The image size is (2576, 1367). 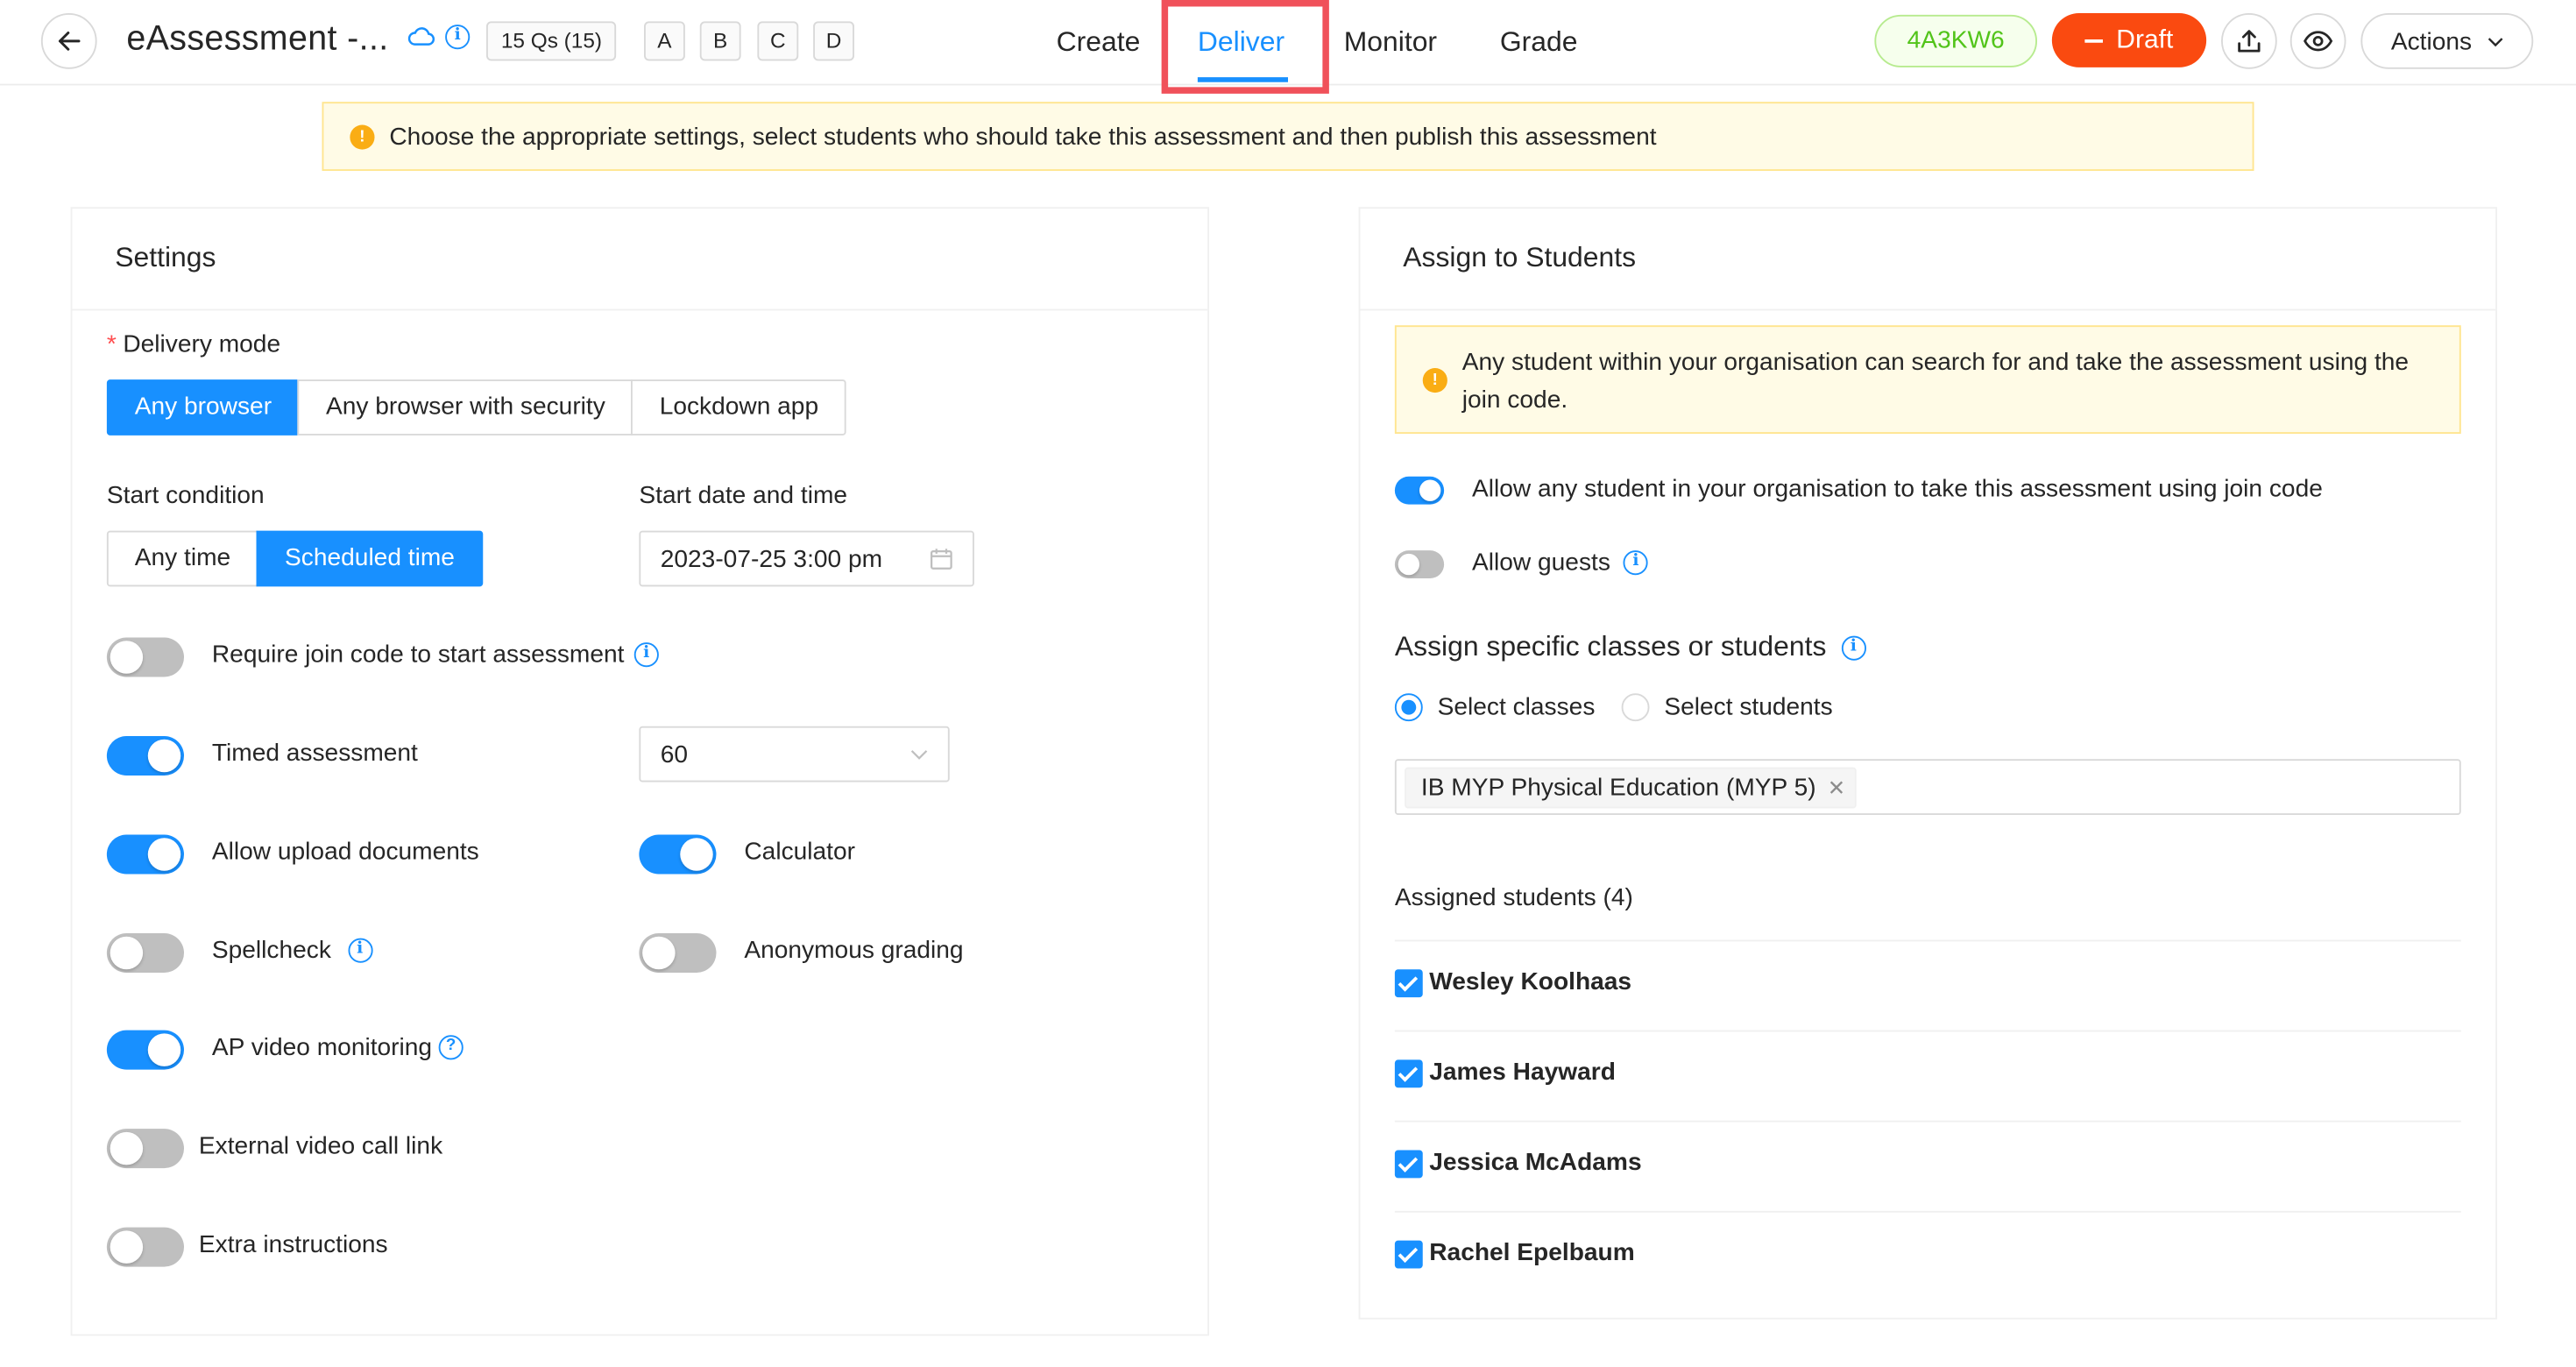 What do you see at coordinates (2145, 39) in the screenshot?
I see `draft-label: Draft` at bounding box center [2145, 39].